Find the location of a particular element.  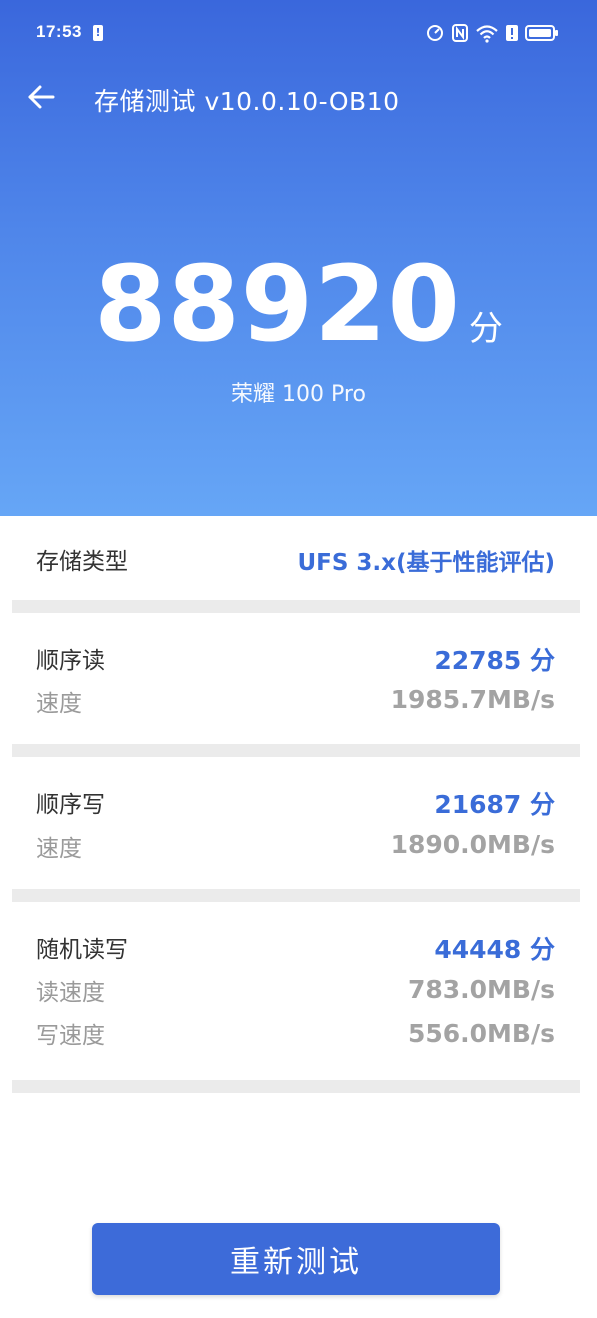

sequential-write-score: 21687 分 is located at coordinates (494, 804).